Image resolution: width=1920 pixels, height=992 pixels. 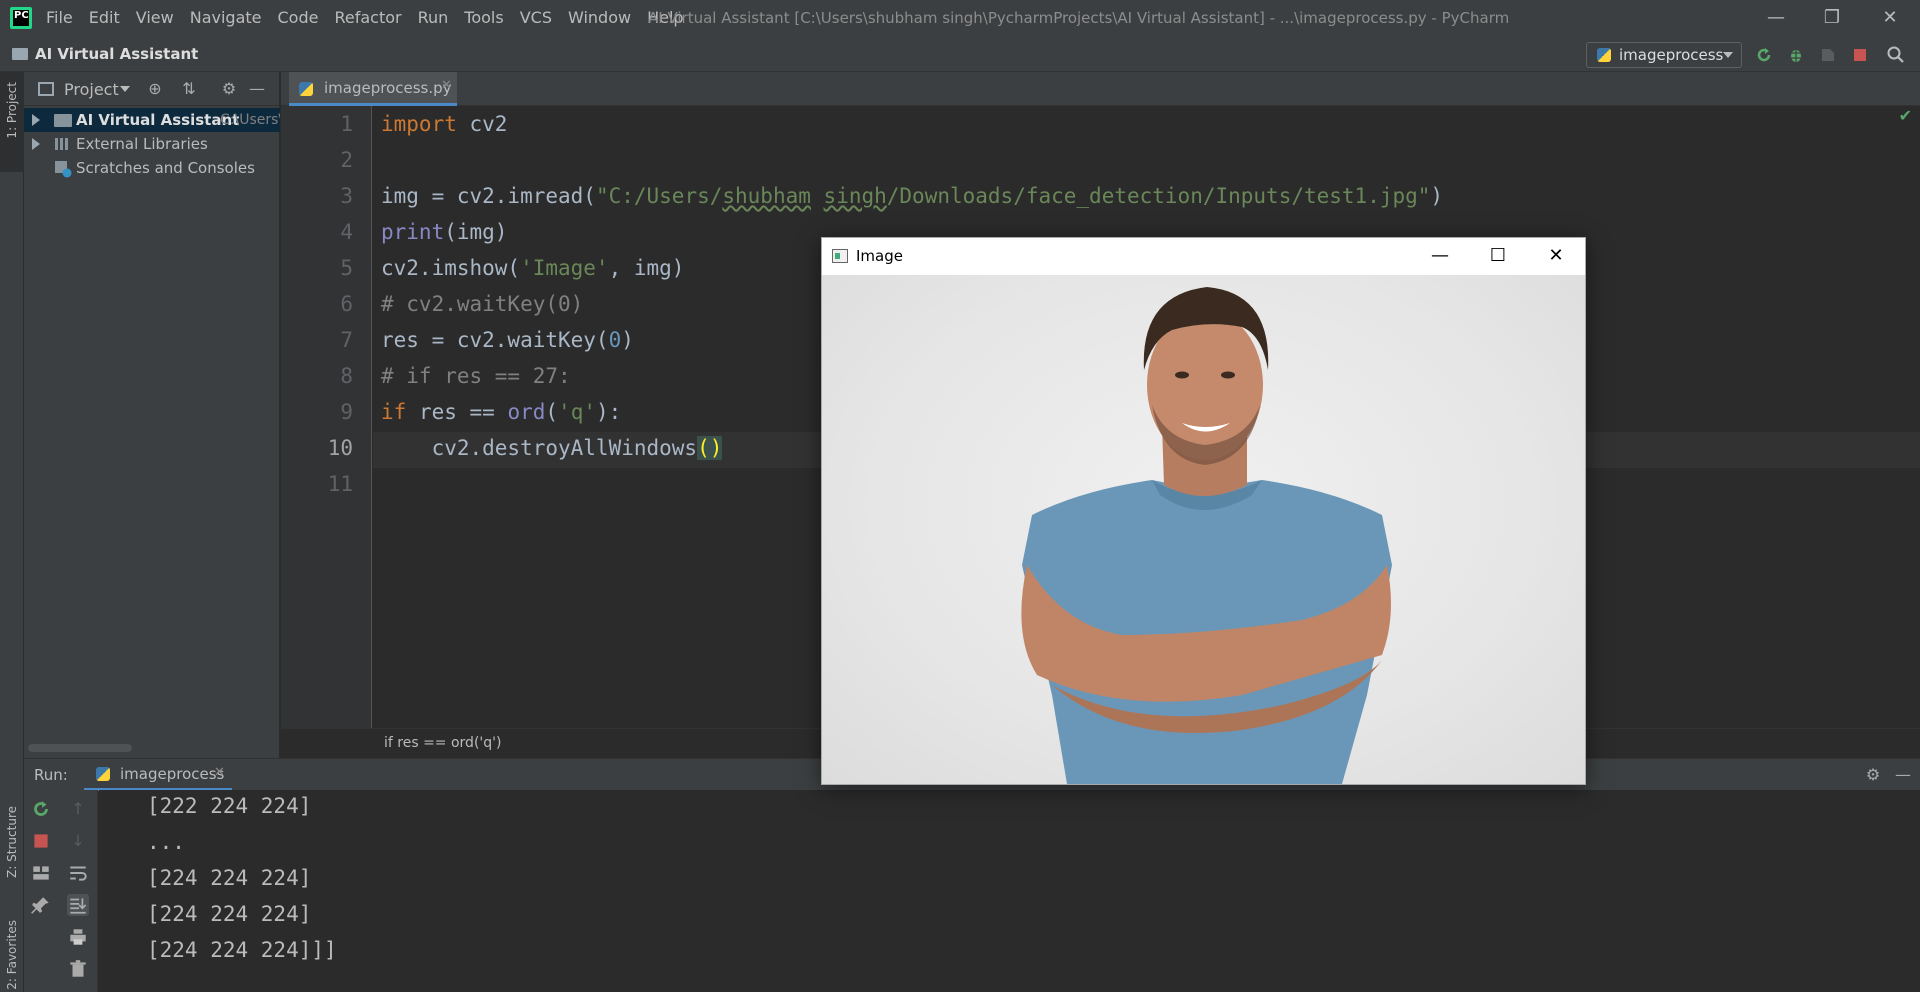 I want to click on scroll-to-end-icon, so click(x=78, y=905).